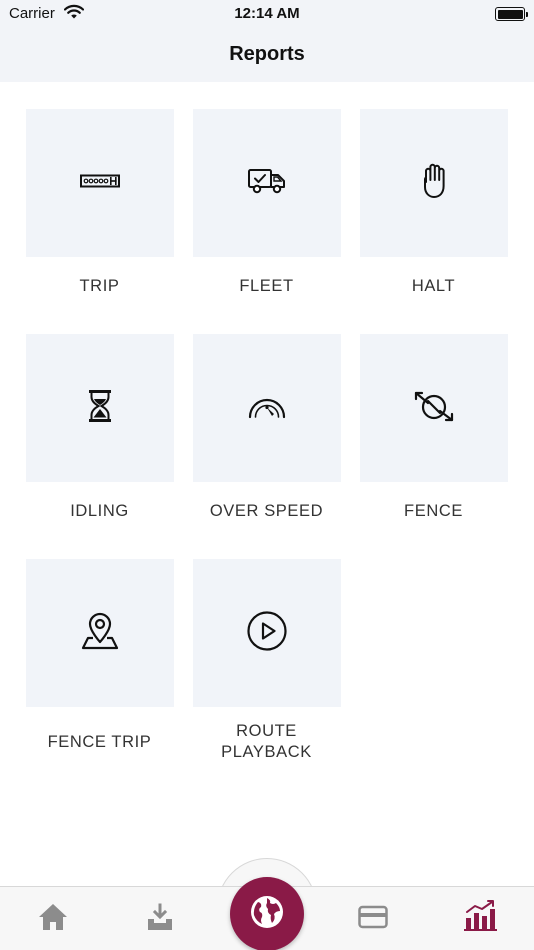 The image size is (534, 950). Describe the element at coordinates (99, 742) in the screenshot. I see `report-label-fence-trip: FENCE TRIP` at that location.